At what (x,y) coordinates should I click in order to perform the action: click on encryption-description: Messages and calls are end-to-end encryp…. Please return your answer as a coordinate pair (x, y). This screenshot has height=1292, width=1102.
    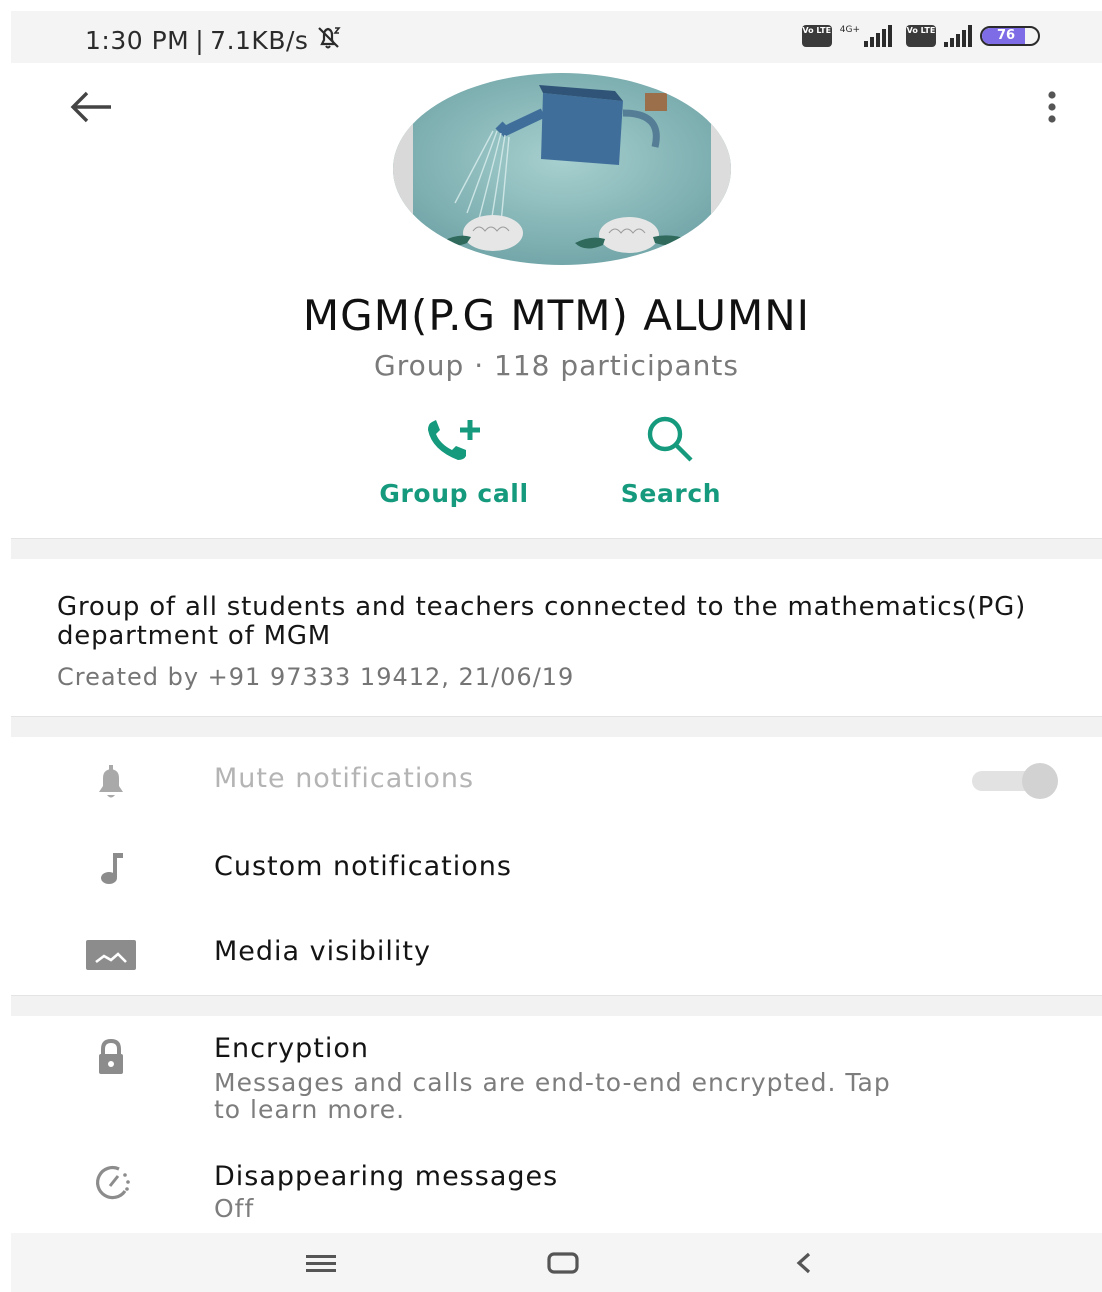
    Looking at the image, I should click on (552, 1096).